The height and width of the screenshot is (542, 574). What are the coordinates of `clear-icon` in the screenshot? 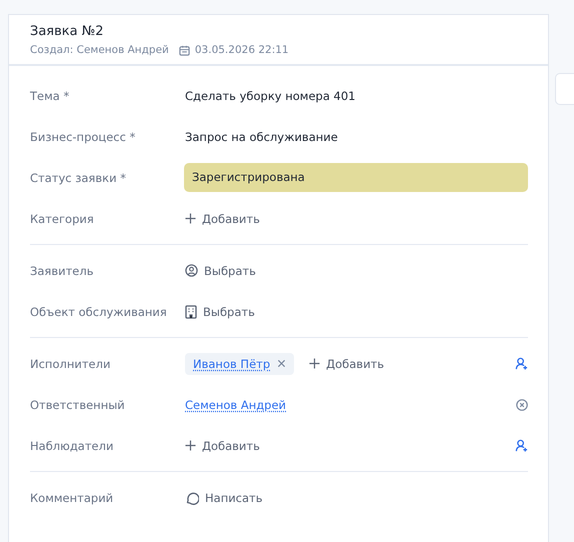 It's located at (522, 404).